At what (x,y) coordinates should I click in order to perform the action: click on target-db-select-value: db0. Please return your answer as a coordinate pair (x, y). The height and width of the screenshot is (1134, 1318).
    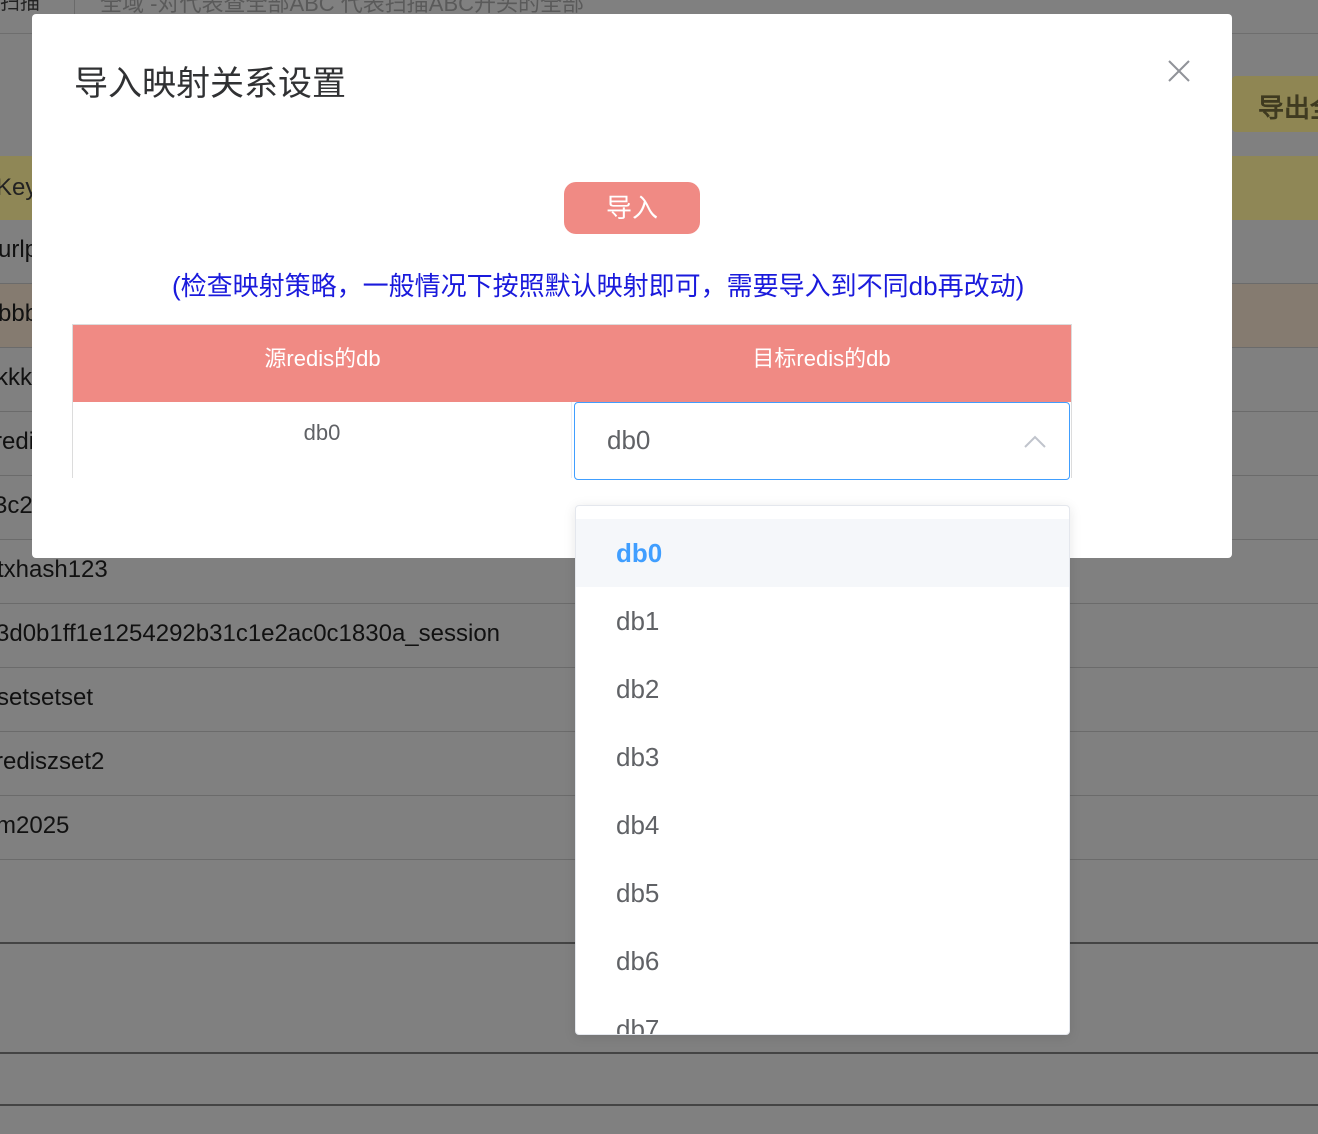
    Looking at the image, I should click on (629, 440).